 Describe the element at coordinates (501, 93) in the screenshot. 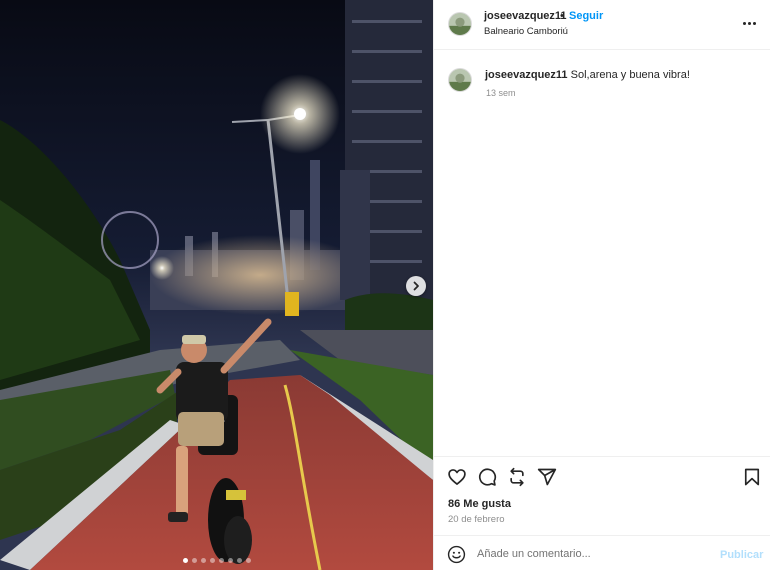

I see `caption-time: 13 sem` at that location.